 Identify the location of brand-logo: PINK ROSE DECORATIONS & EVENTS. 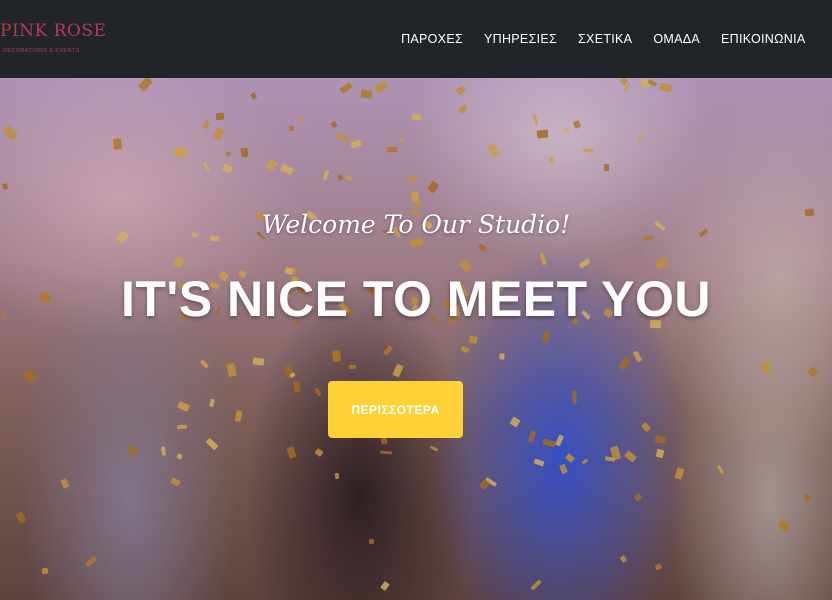
(53, 37).